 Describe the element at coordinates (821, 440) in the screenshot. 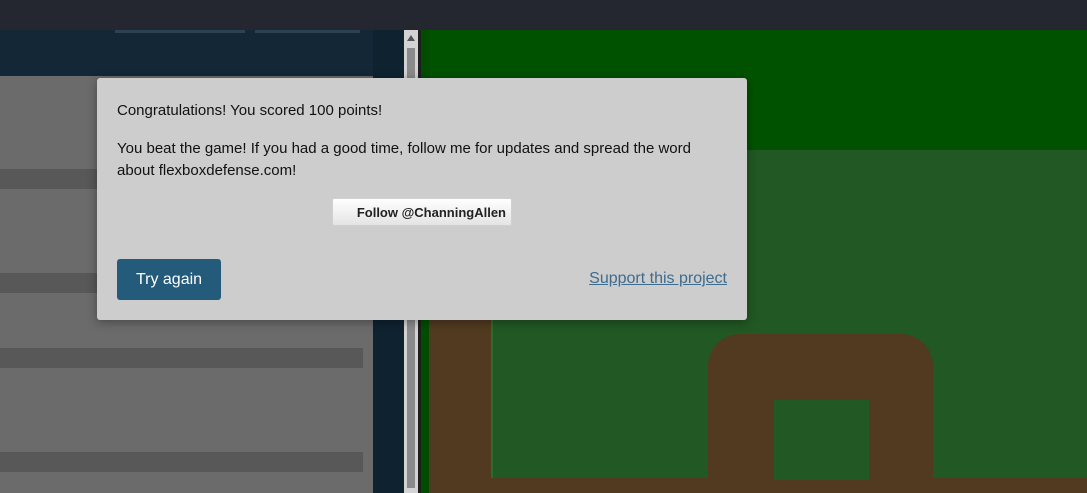

I see `grass-inner` at that location.